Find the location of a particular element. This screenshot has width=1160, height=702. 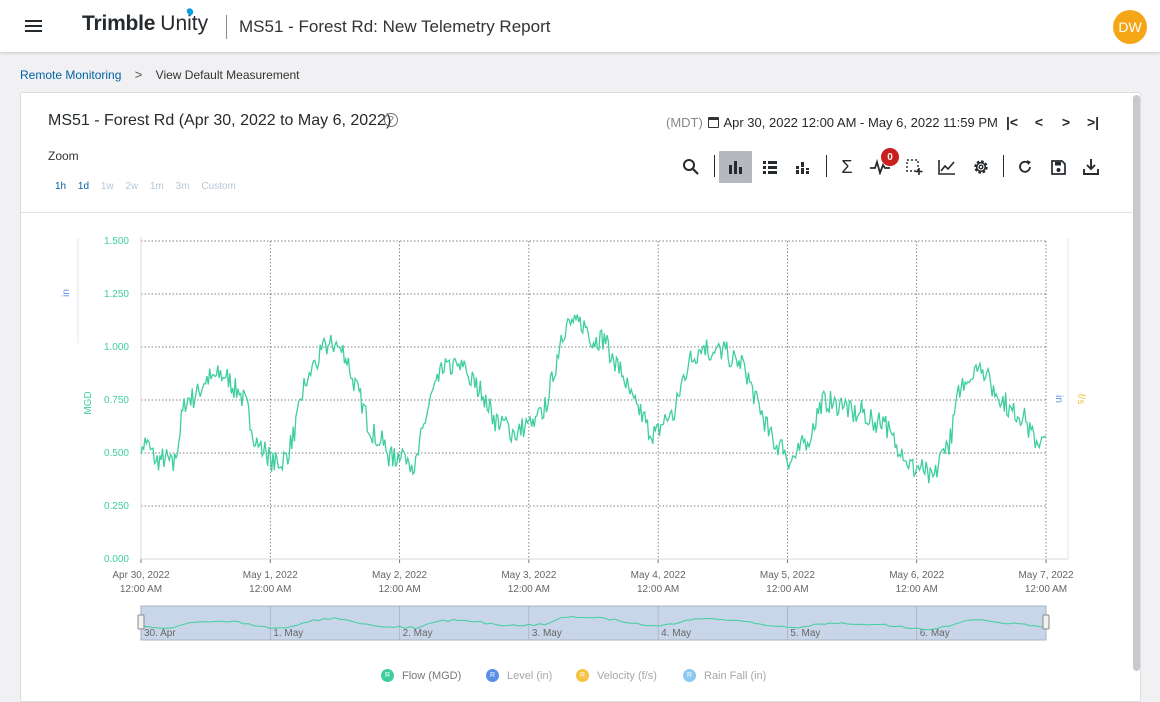

legend-rainfall-label: Rain Fall (in) is located at coordinates (735, 675).